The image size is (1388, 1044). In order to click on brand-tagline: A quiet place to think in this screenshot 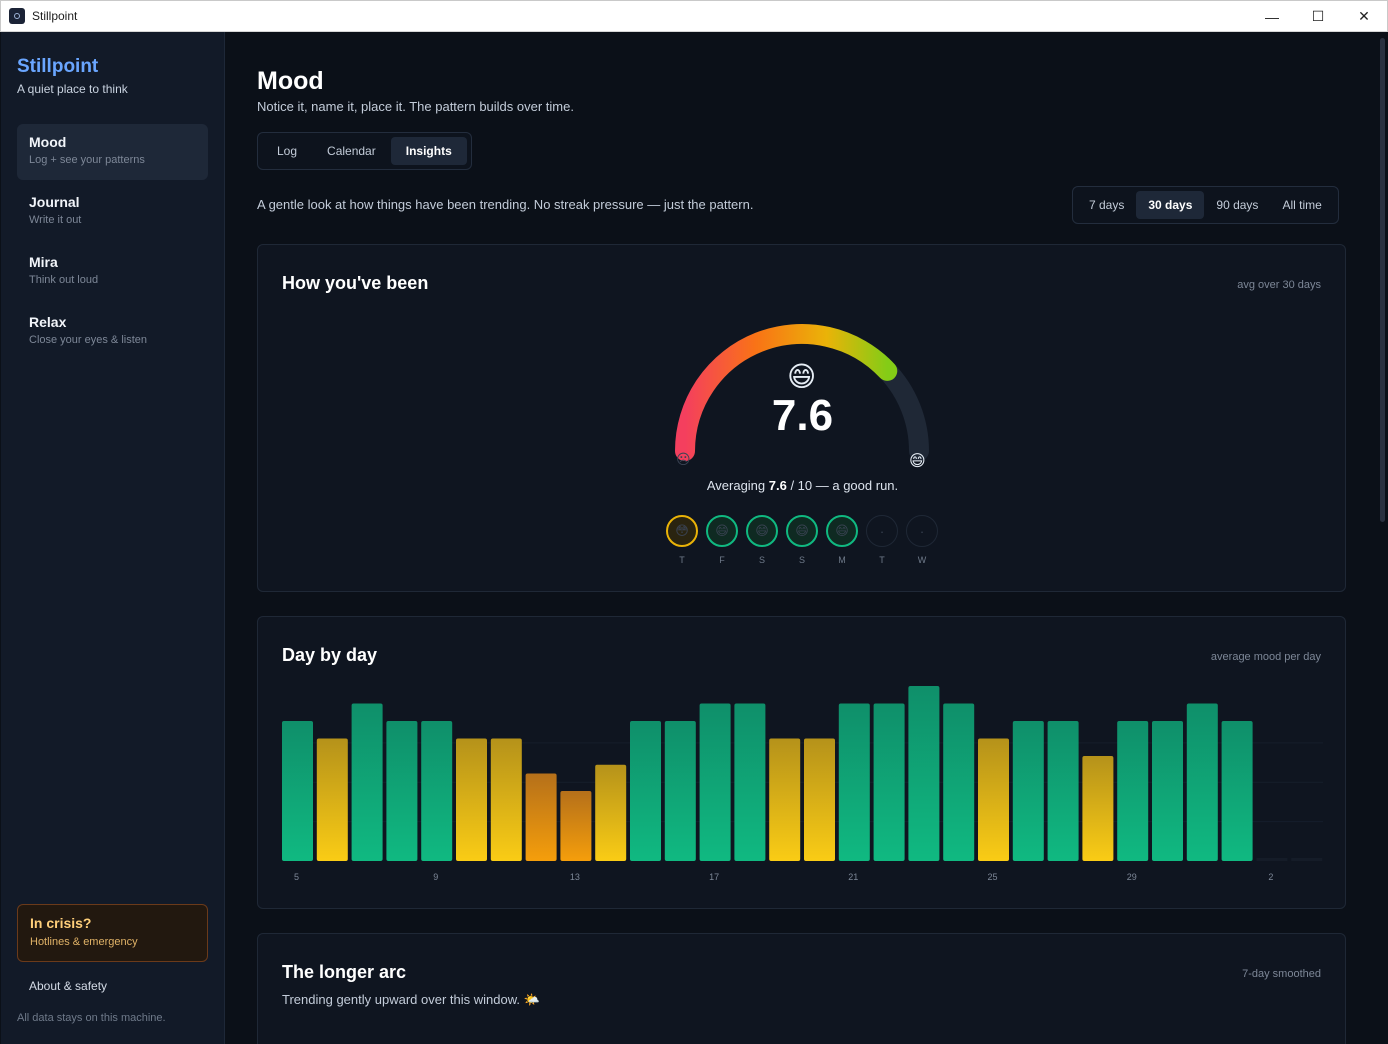, I will do `click(72, 89)`.